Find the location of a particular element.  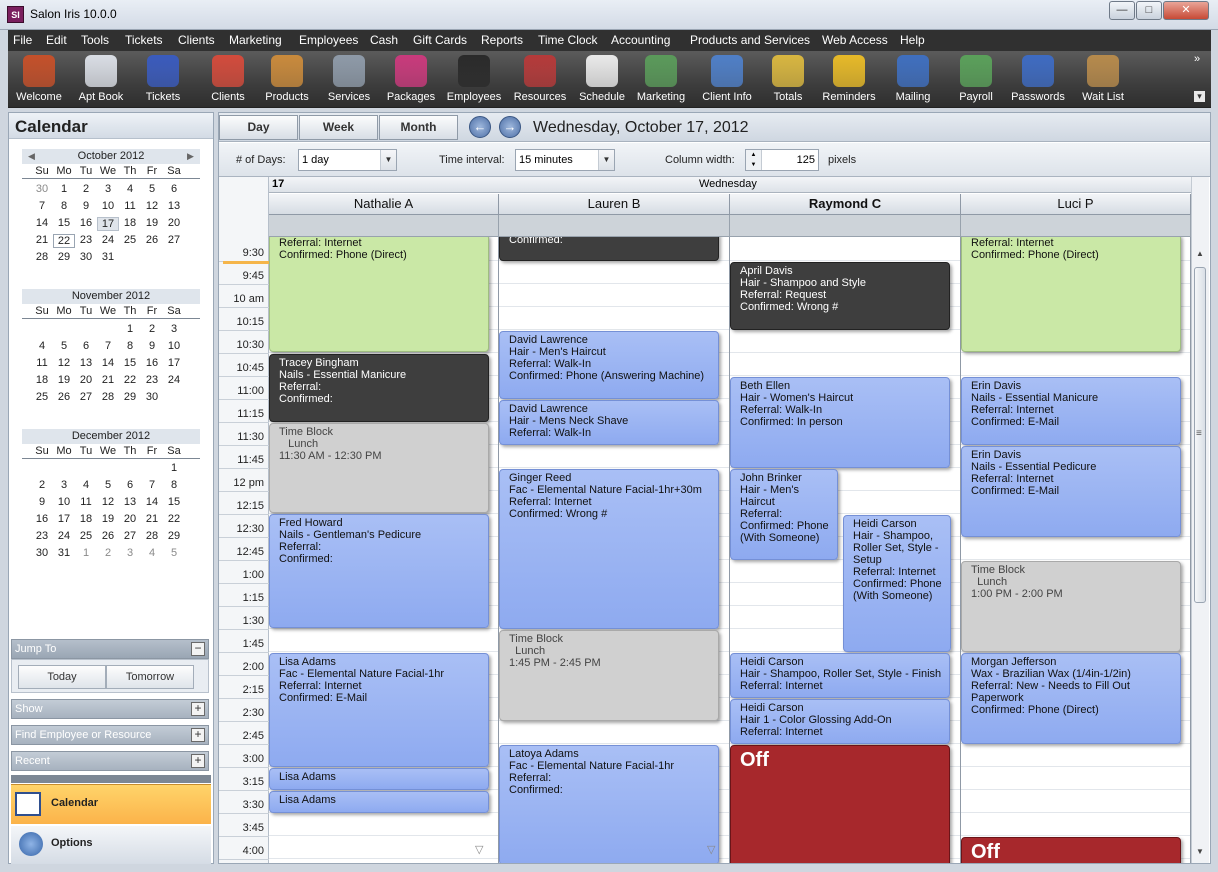

maximize-button: □ is located at coordinates (1149, 10).